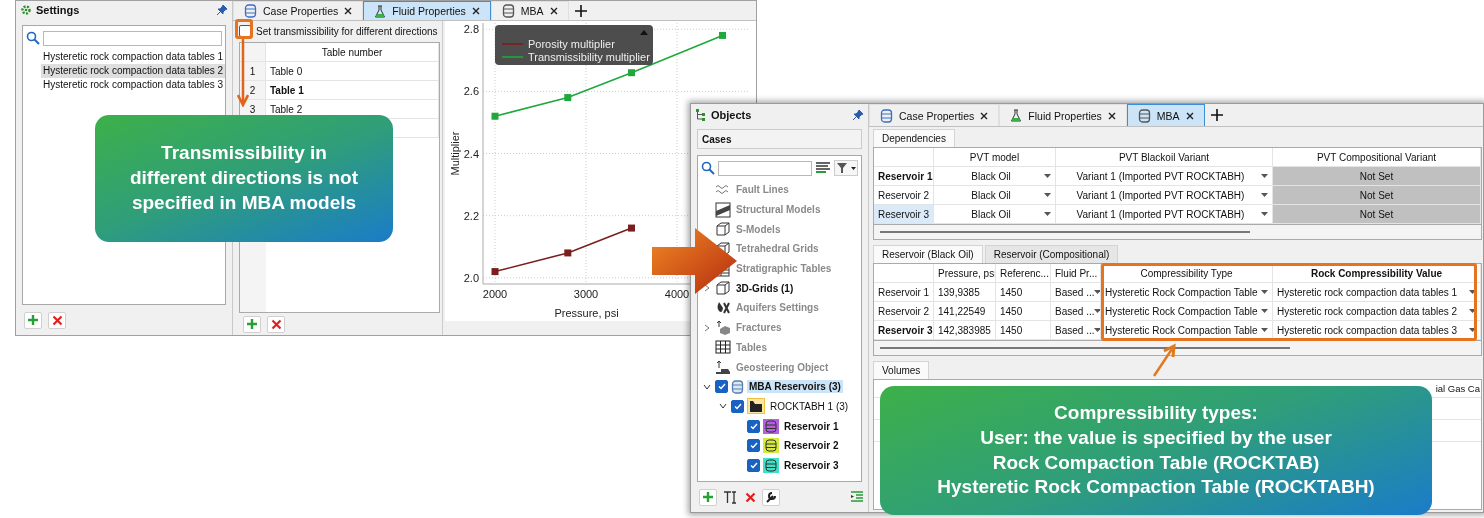  What do you see at coordinates (928, 254) in the screenshot?
I see `tab: Reservoir (Black Oil)` at bounding box center [928, 254].